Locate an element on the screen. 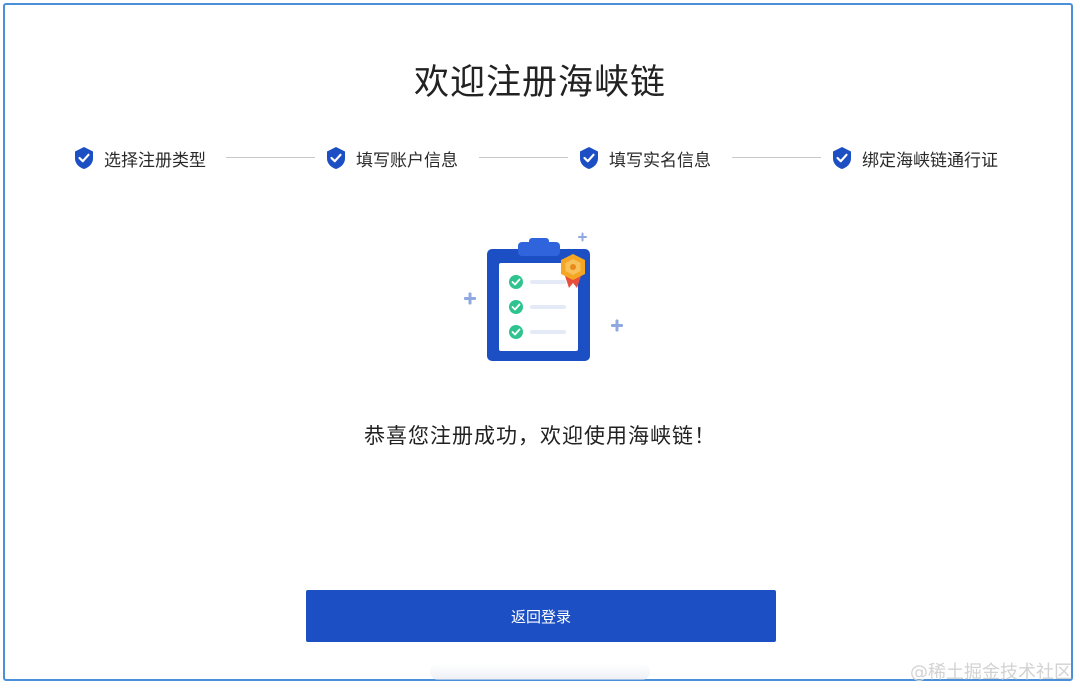 The image size is (1080, 688). step-label: 绑定海峡链通行证 is located at coordinates (930, 160).